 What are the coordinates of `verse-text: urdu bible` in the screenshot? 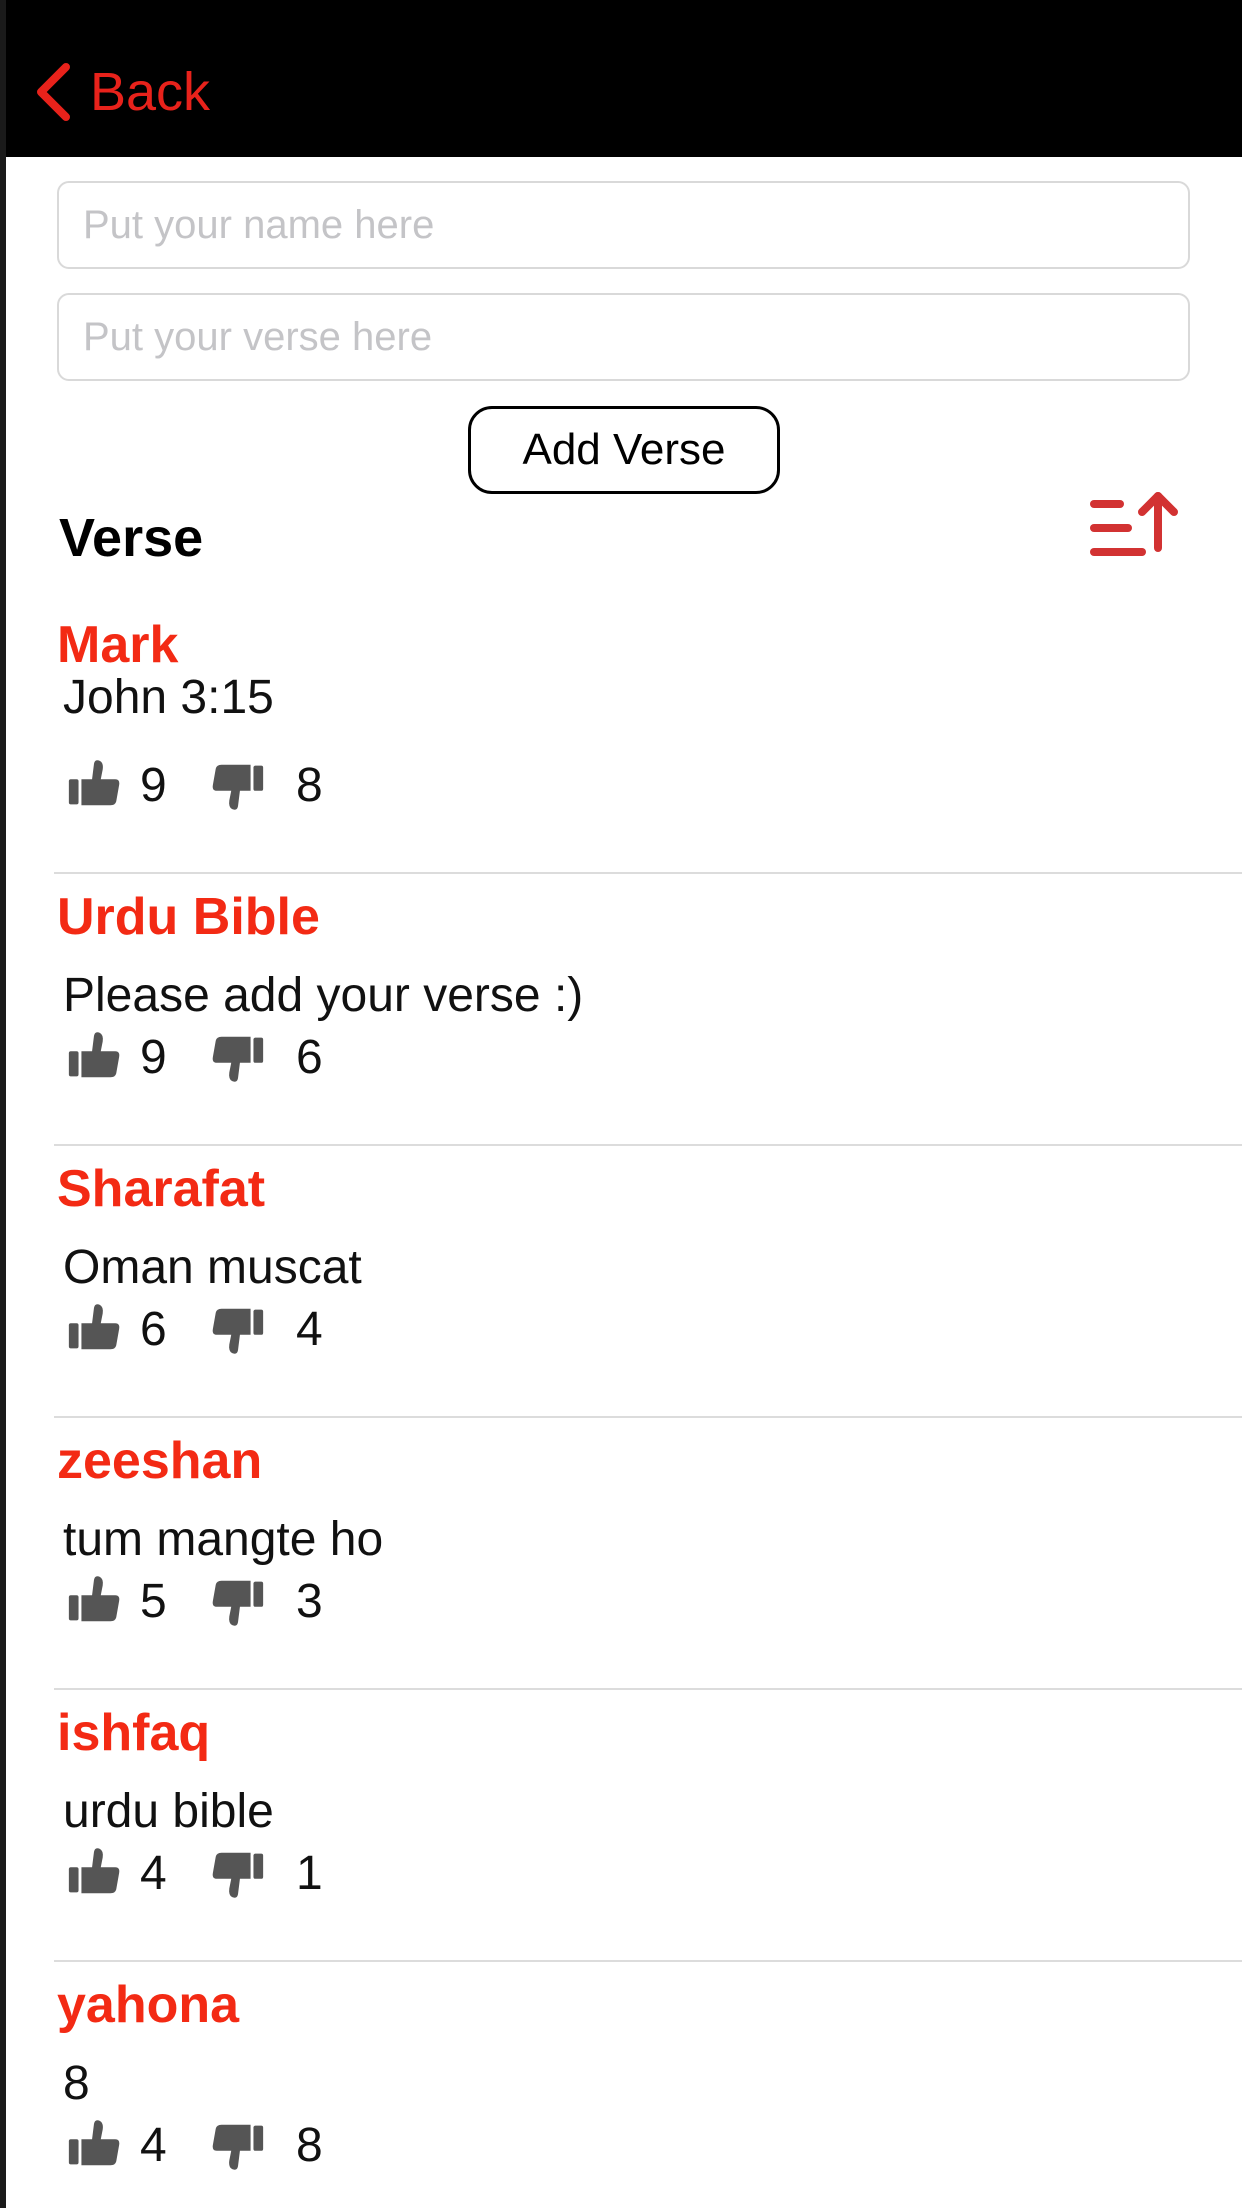 It's located at (168, 1811).